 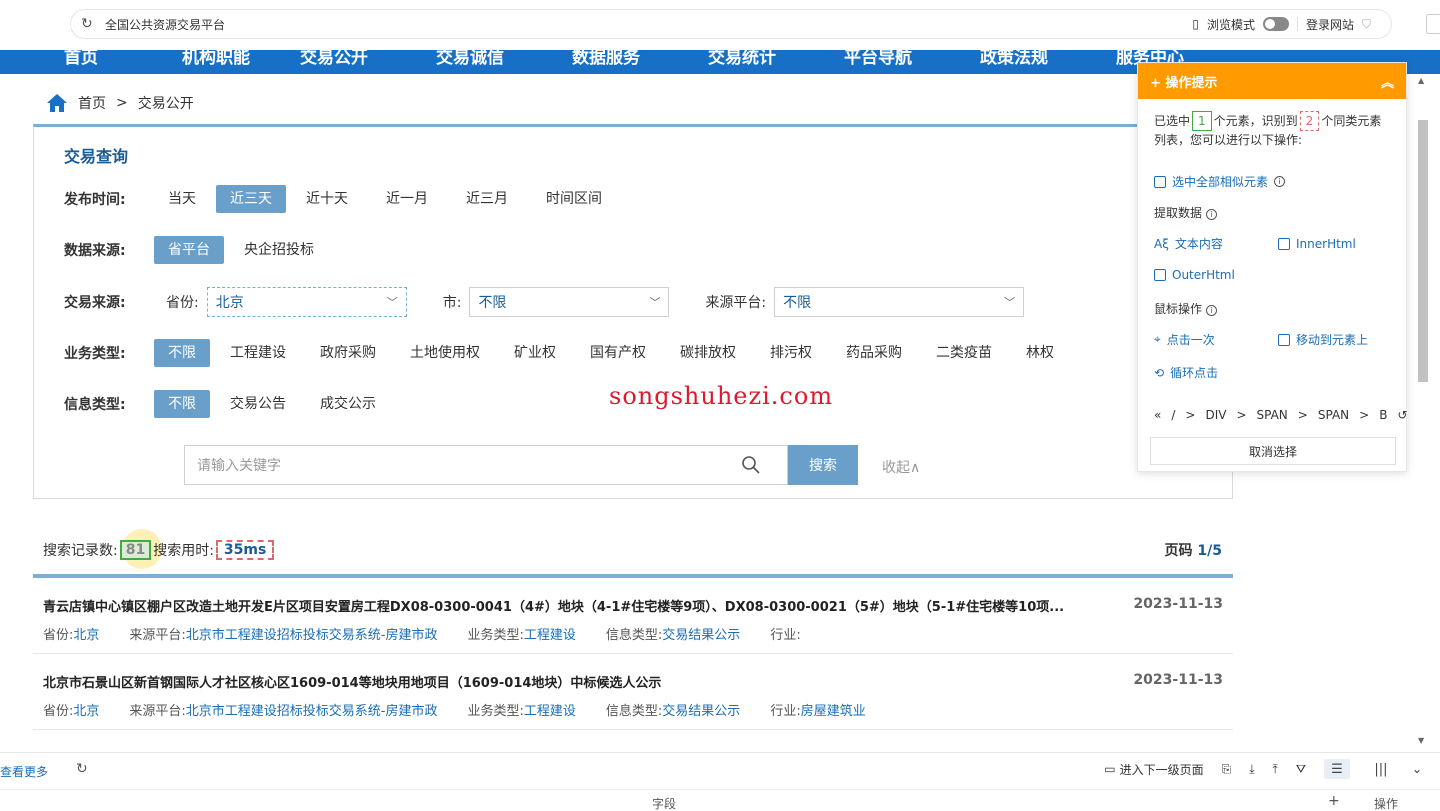 I want to click on path-b: B, so click(x=1383, y=415).